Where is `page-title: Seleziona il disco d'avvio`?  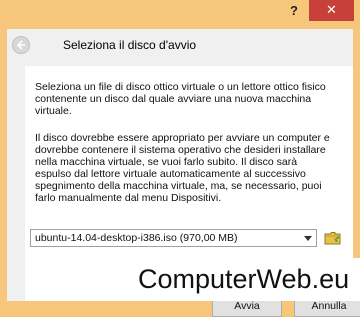
page-title: Seleziona il disco d'avvio is located at coordinates (130, 45).